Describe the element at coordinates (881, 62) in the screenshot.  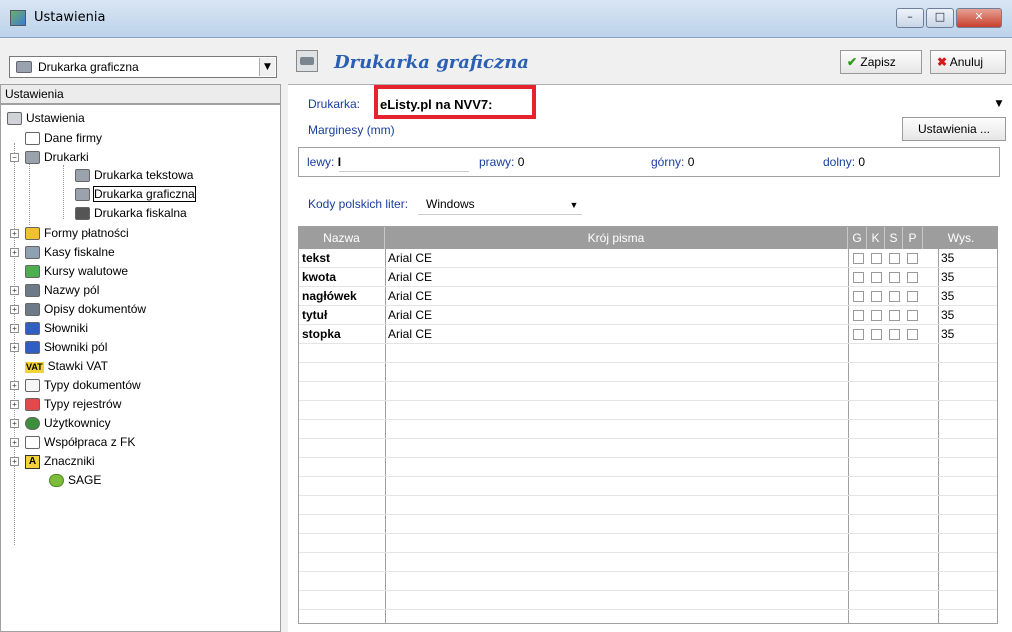
I see `save-button: ✔ Zapisz` at that location.